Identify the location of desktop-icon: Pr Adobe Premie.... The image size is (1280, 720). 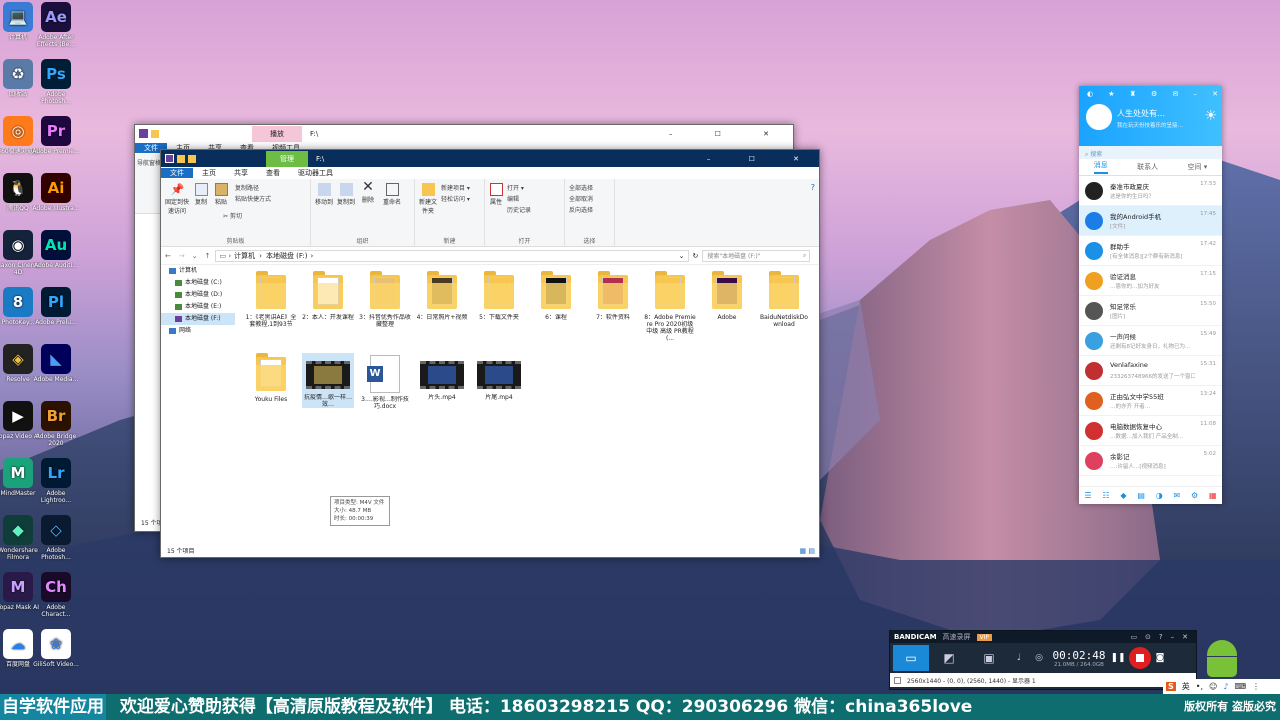
(56, 139).